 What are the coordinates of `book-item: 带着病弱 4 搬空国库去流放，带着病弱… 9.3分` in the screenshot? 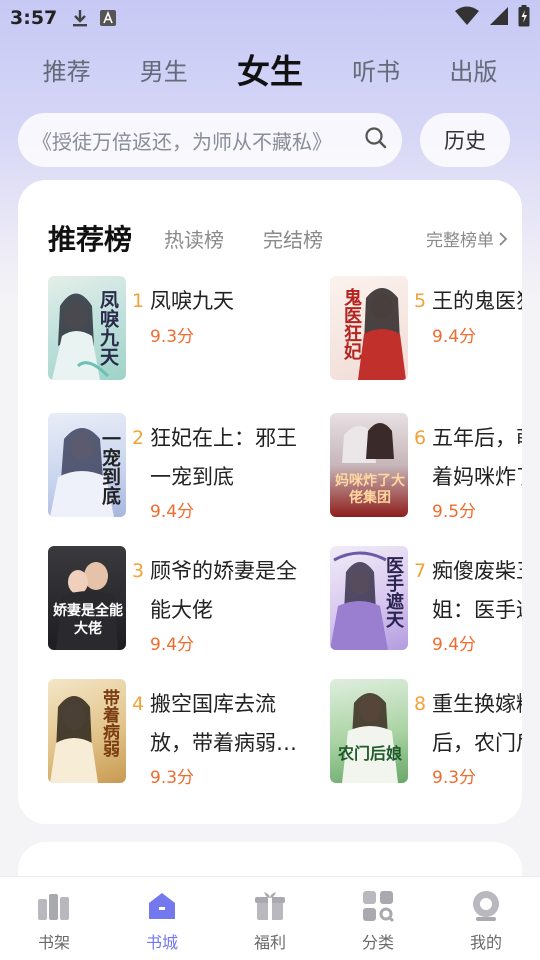 It's located at (178, 734).